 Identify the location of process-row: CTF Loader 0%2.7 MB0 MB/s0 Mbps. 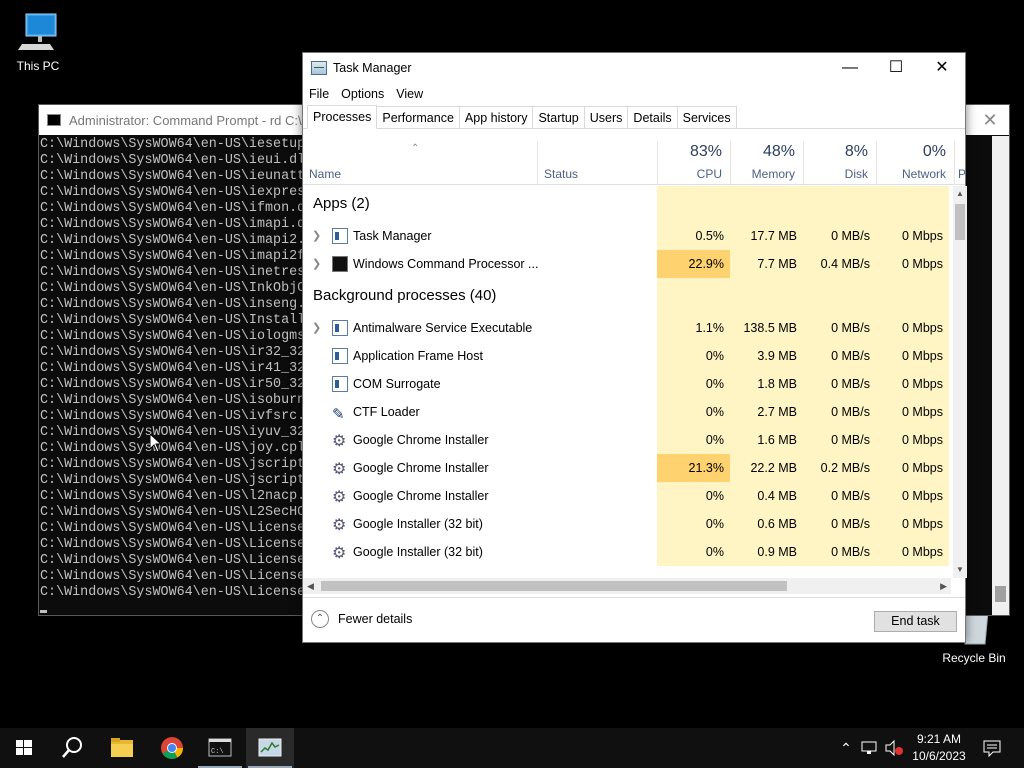
(627, 413).